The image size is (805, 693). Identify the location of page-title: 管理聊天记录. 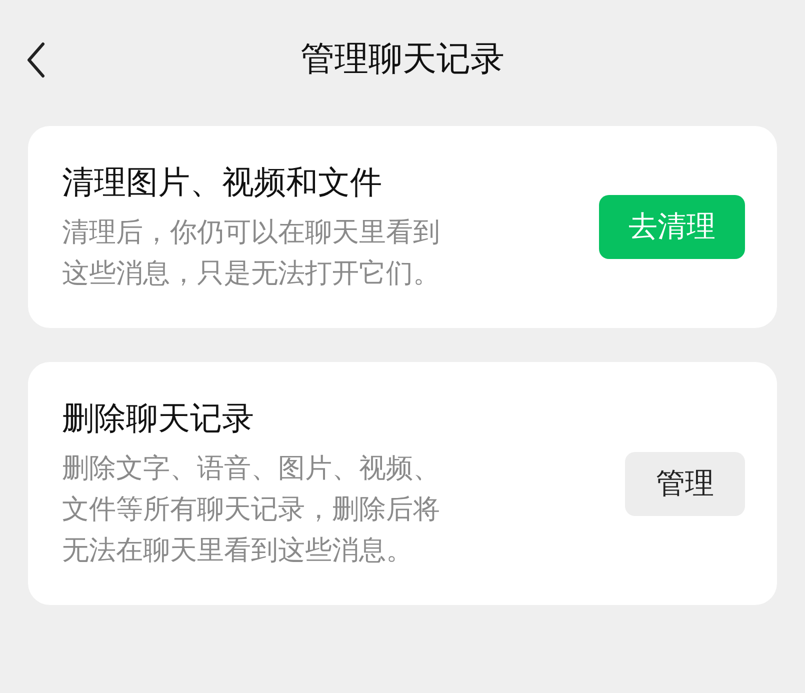
(402, 59).